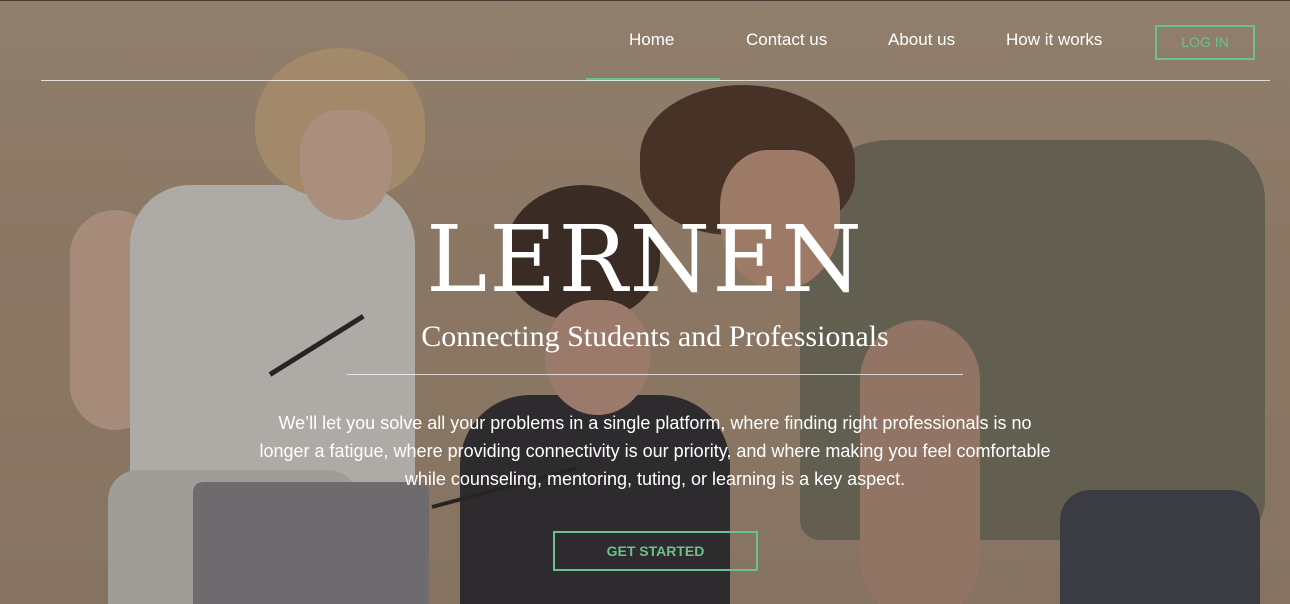 This screenshot has width=1290, height=604. What do you see at coordinates (786, 40) in the screenshot?
I see `nav-item-contact-us: Contact us` at bounding box center [786, 40].